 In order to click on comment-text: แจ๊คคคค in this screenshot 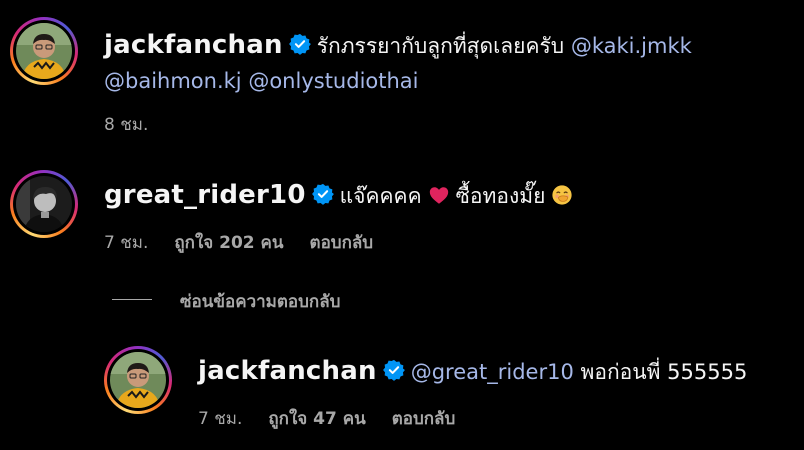, I will do `click(380, 196)`.